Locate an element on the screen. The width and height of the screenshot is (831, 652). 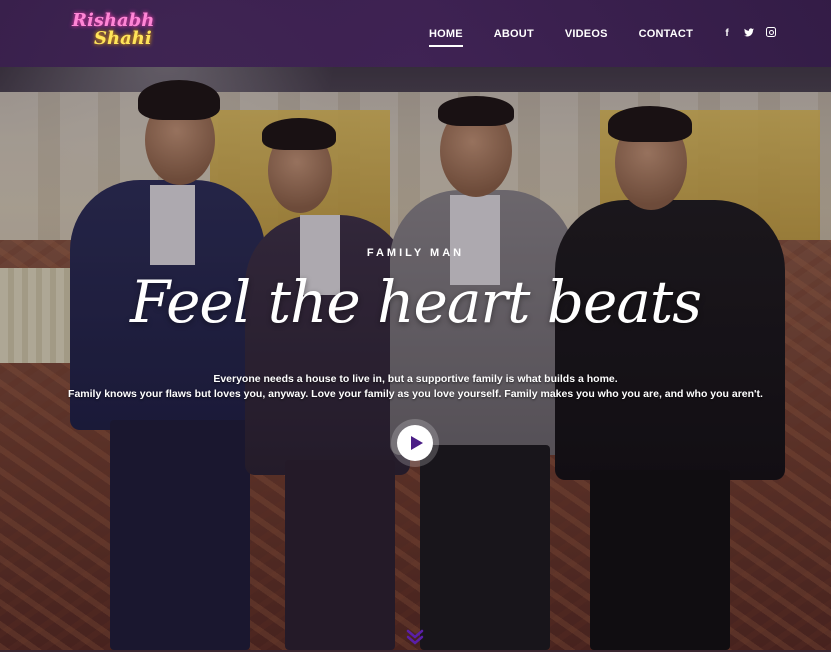
nav-videos: VIDEOS is located at coordinates (586, 34).